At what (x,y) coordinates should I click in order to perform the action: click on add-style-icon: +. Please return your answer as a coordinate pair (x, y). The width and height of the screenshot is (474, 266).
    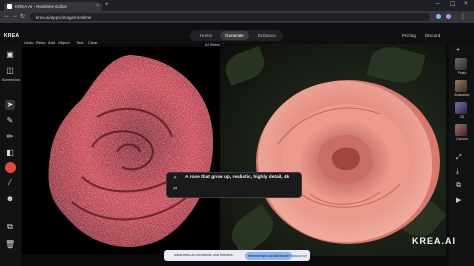
    Looking at the image, I should click on (458, 50).